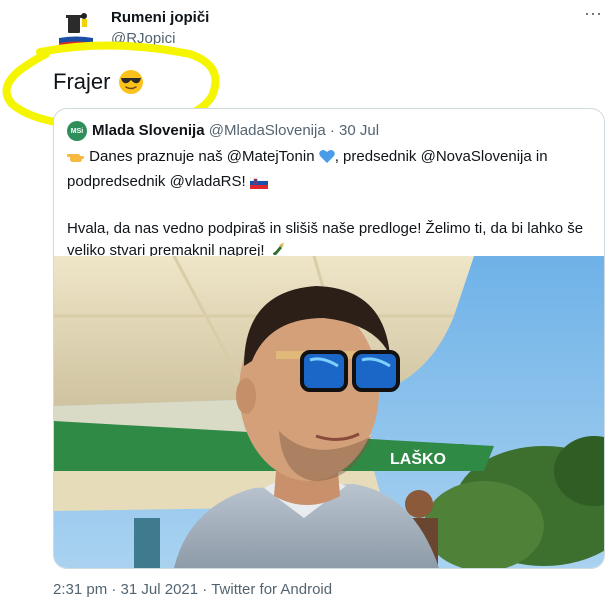  Describe the element at coordinates (329, 183) in the screenshot. I see `quoted-line-2: podpredsednik @vladaRS!` at that location.